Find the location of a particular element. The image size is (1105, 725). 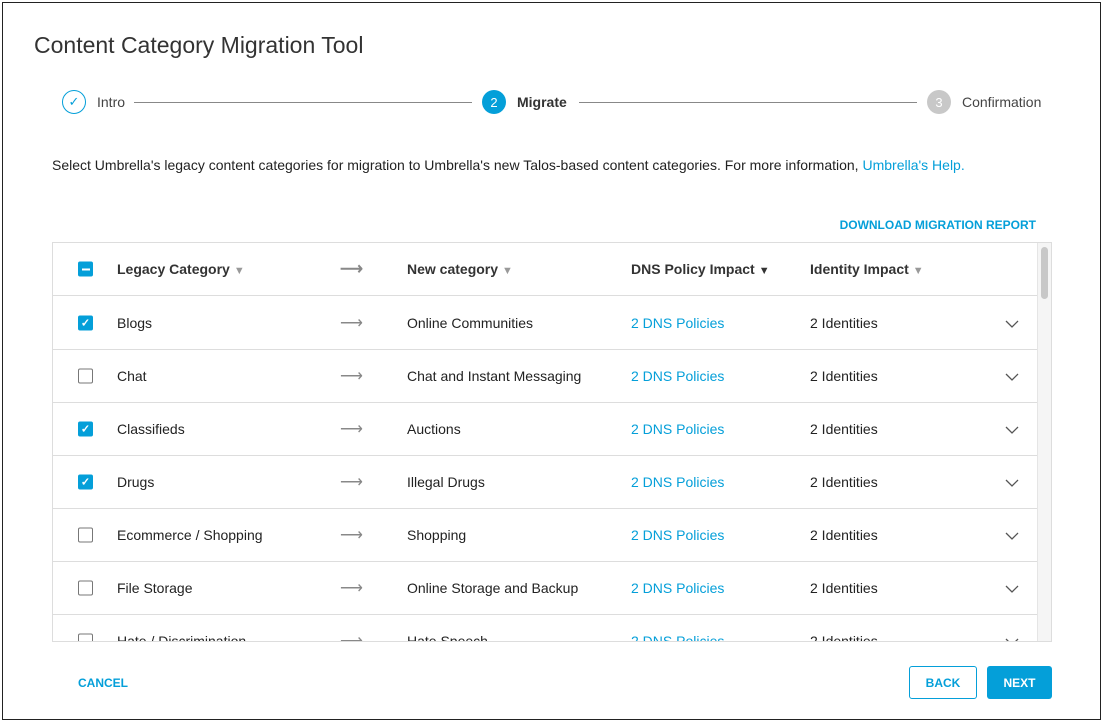

step-intro: ✓ Intro is located at coordinates (93, 102).